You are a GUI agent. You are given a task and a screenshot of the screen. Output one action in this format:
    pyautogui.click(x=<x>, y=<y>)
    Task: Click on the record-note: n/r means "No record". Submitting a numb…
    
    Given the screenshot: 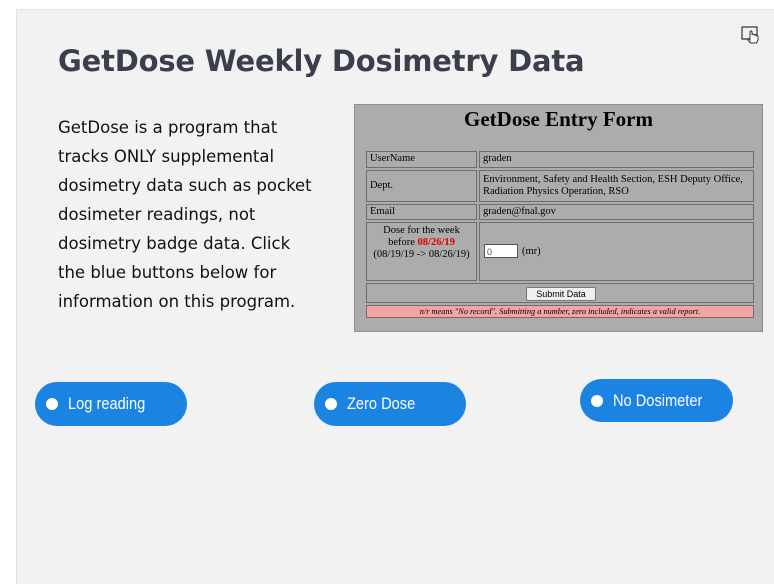 What is the action you would take?
    pyautogui.click(x=560, y=311)
    